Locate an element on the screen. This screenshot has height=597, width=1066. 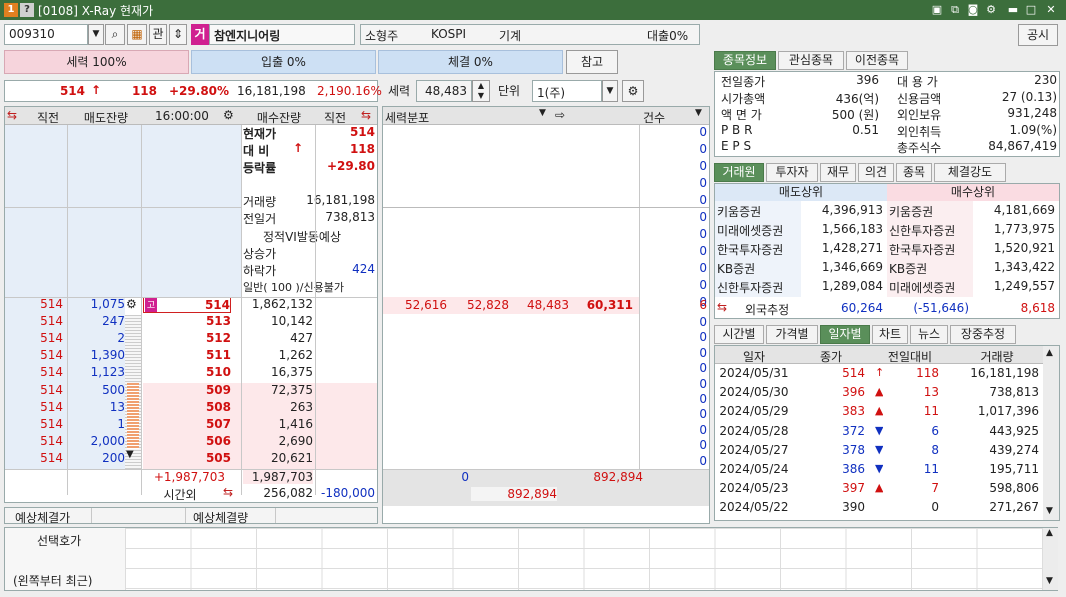
ask-remain: 2 is located at coordinates (96, 338).